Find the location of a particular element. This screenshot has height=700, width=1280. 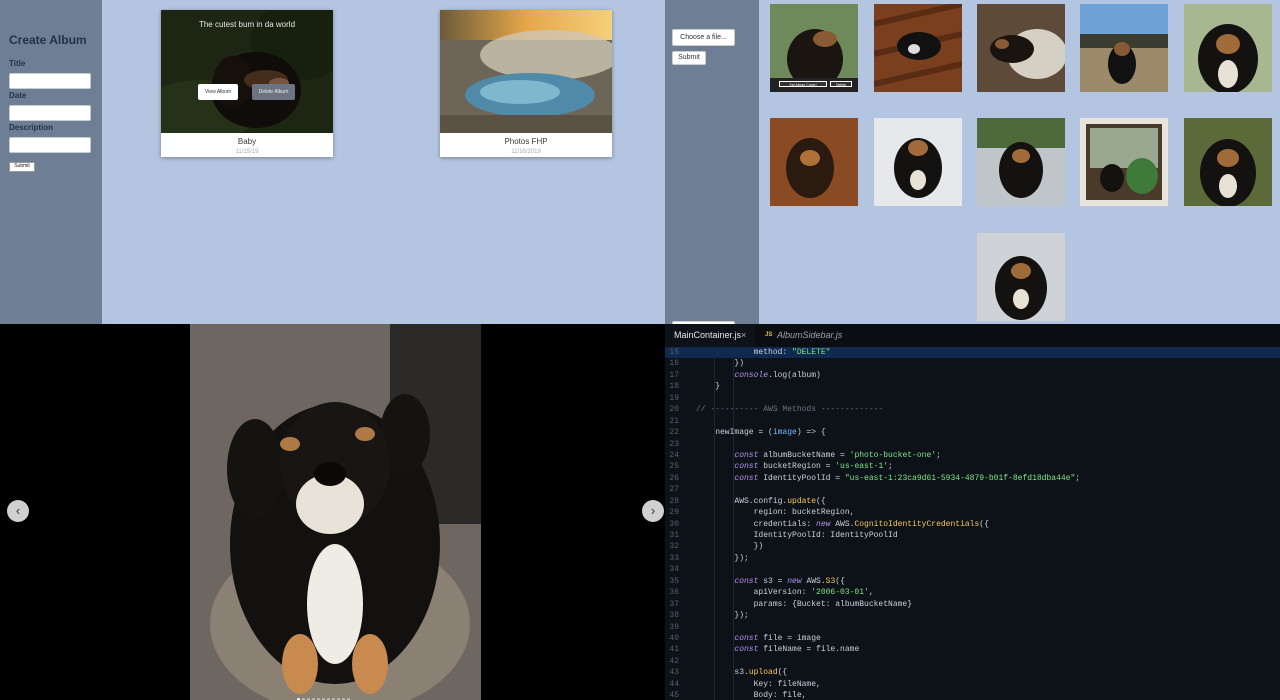

code-line: 31 IdentityPoolId: IdentityPoolId is located at coordinates (972, 535).